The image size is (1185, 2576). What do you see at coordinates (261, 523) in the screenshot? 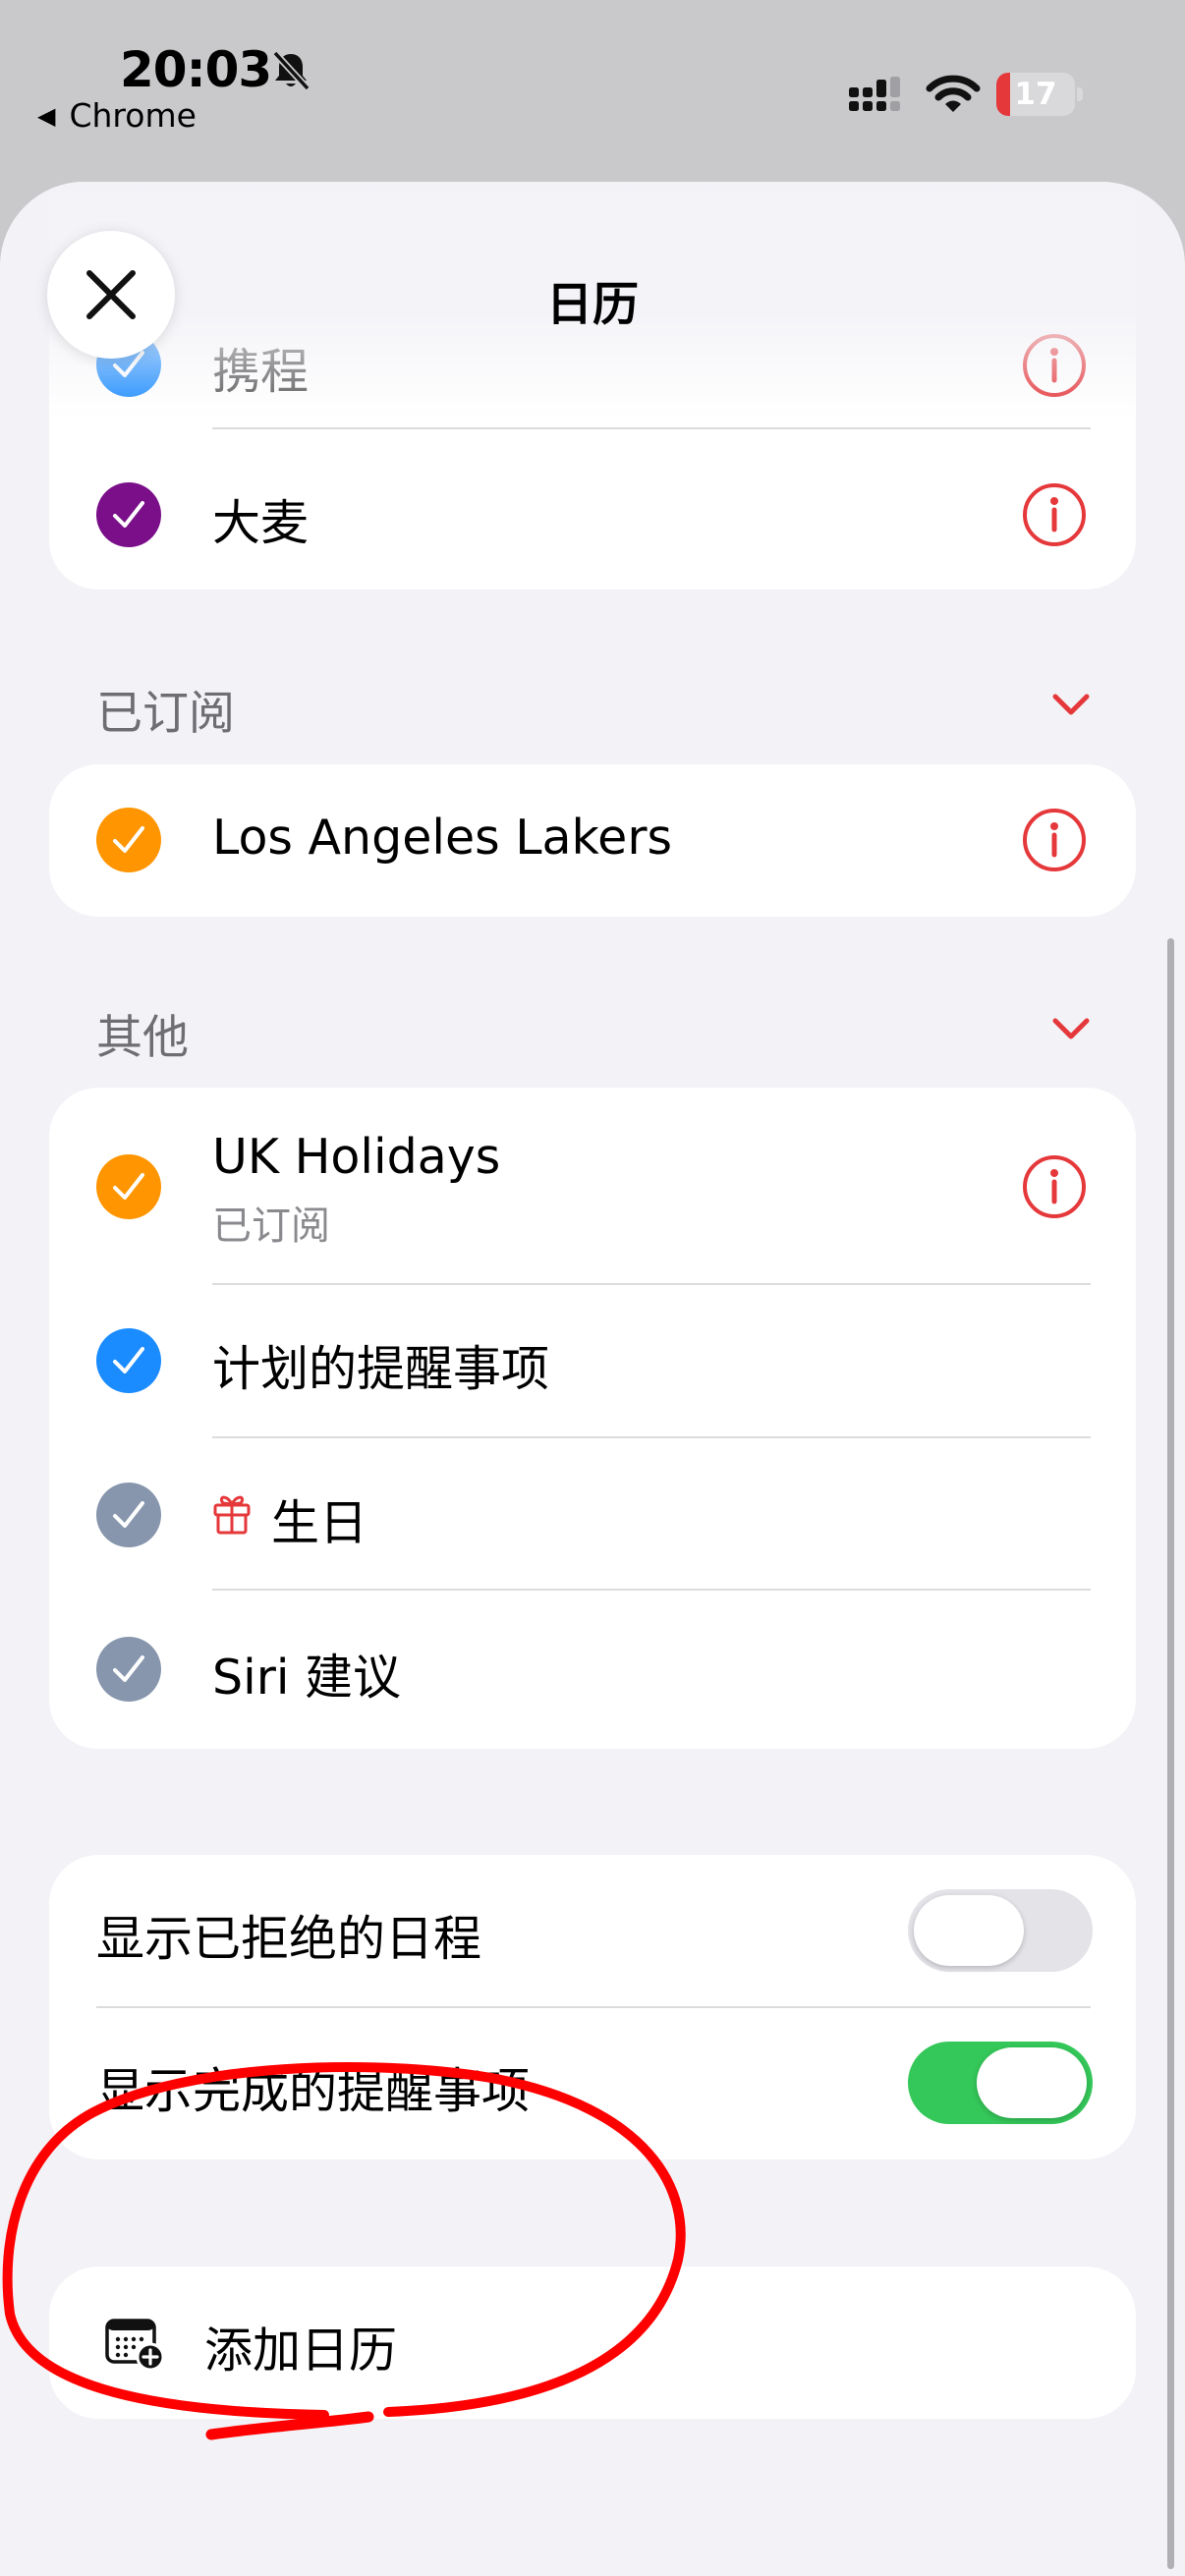
I see `calendar-label: 大麦` at bounding box center [261, 523].